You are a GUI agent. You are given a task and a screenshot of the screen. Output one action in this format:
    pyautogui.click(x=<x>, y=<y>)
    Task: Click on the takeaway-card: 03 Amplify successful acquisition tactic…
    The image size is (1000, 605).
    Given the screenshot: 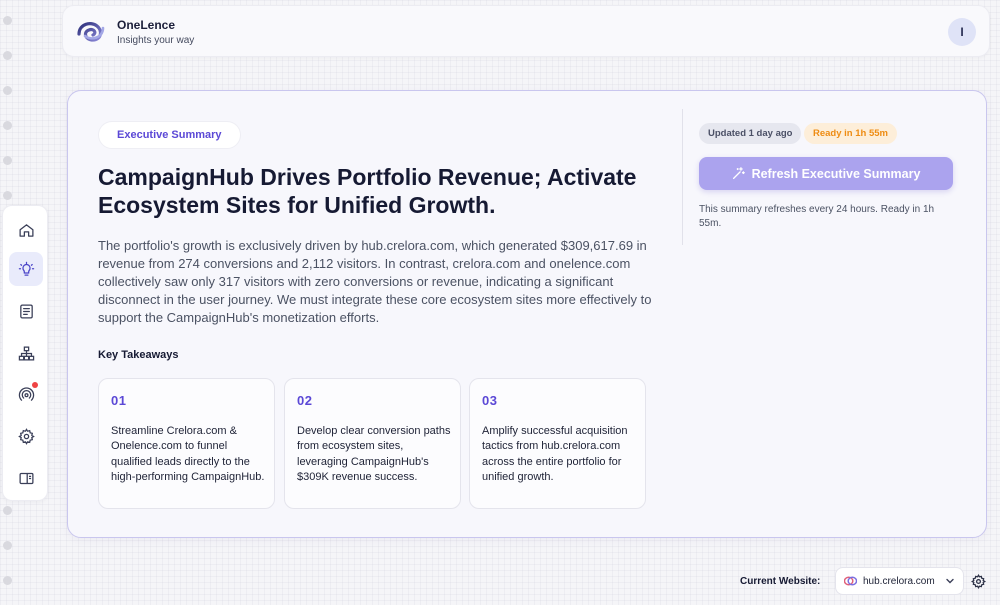 What is the action you would take?
    pyautogui.click(x=557, y=443)
    